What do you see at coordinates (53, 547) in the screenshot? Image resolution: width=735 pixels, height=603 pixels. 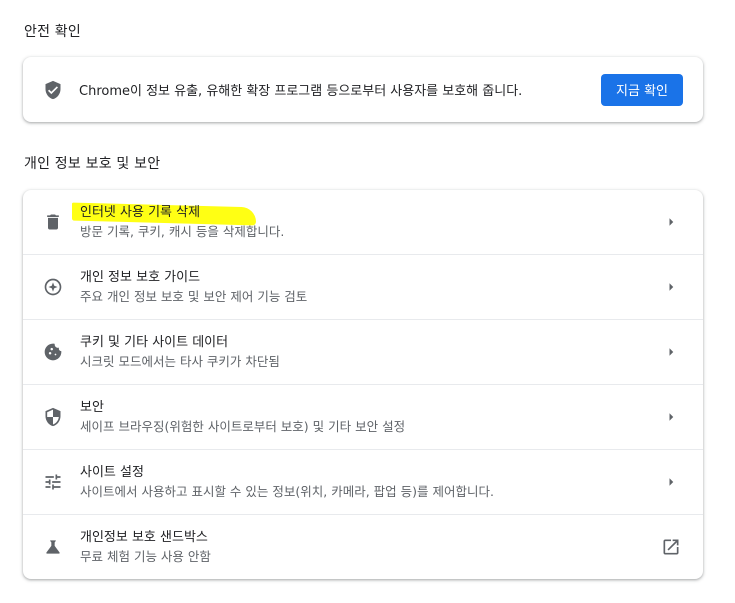 I see `flask-icon` at bounding box center [53, 547].